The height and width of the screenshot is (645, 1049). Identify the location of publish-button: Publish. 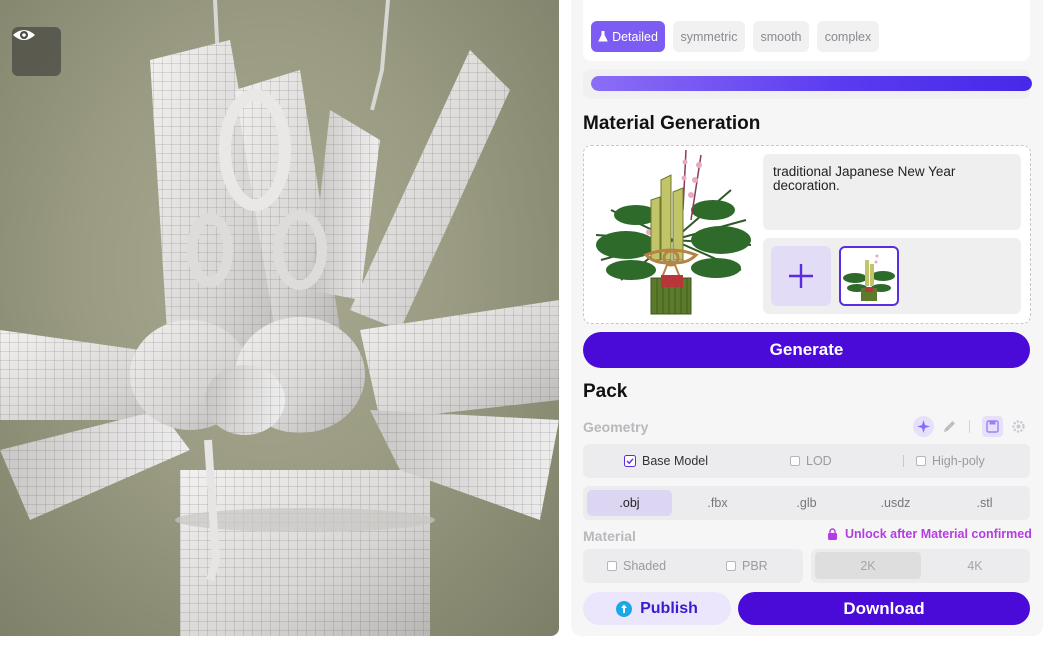
(657, 608).